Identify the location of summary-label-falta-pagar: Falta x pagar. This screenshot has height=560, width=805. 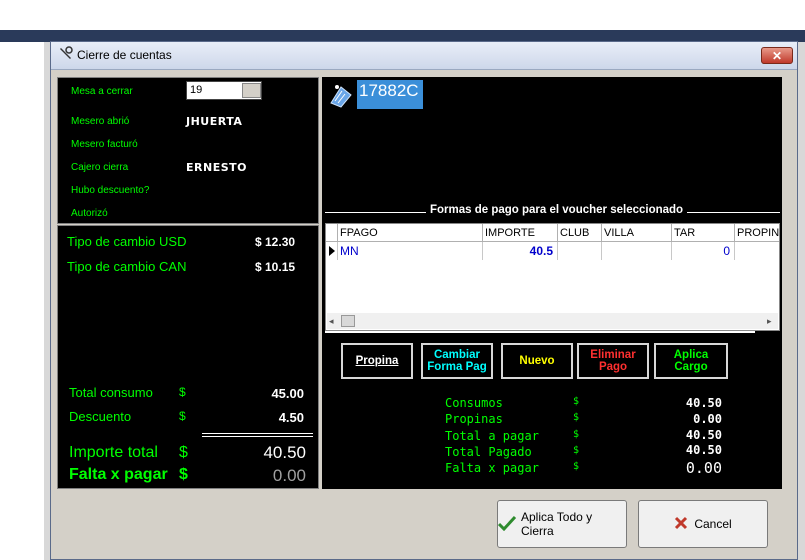
(492, 468).